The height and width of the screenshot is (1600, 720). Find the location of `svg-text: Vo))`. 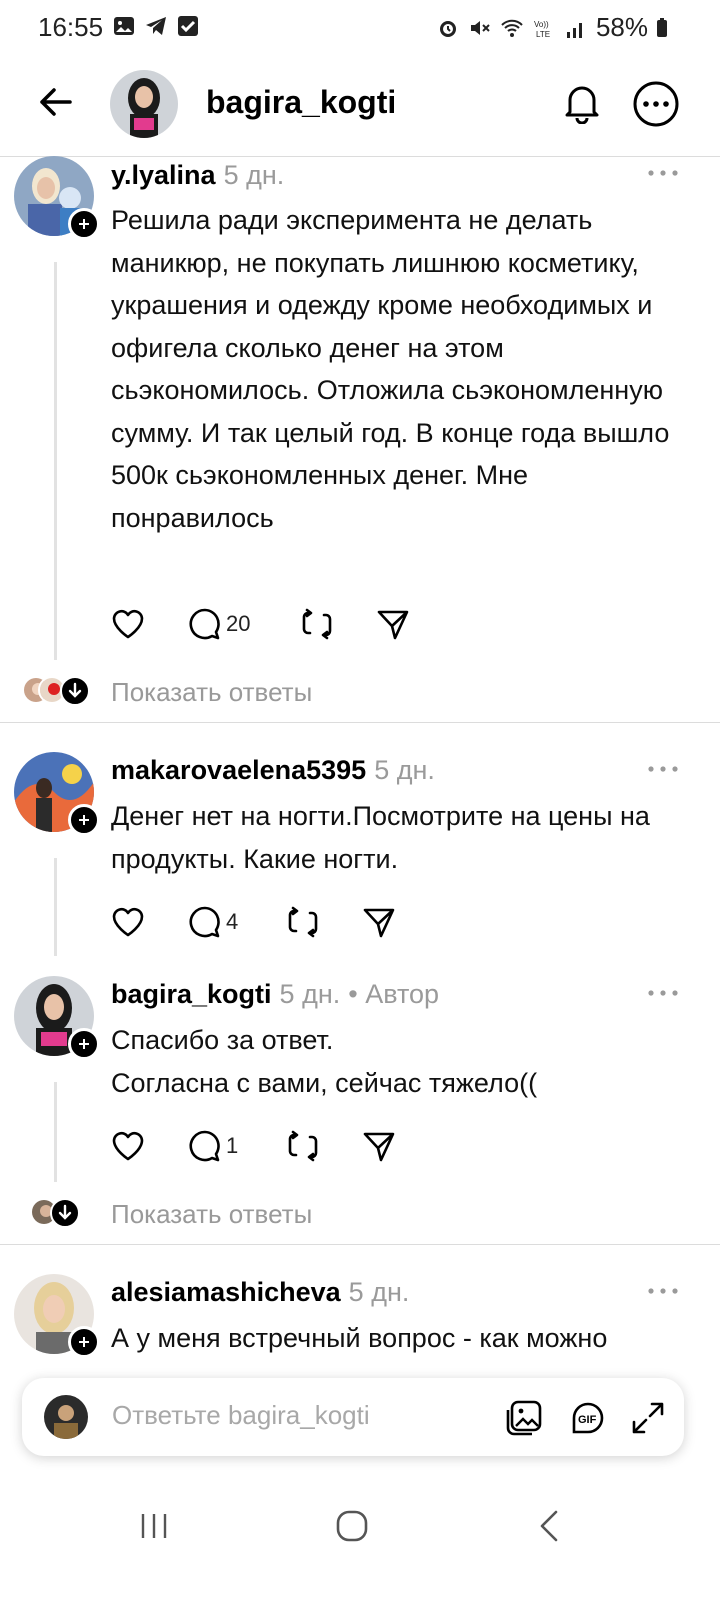

svg-text: Vo)) is located at coordinates (541, 24).